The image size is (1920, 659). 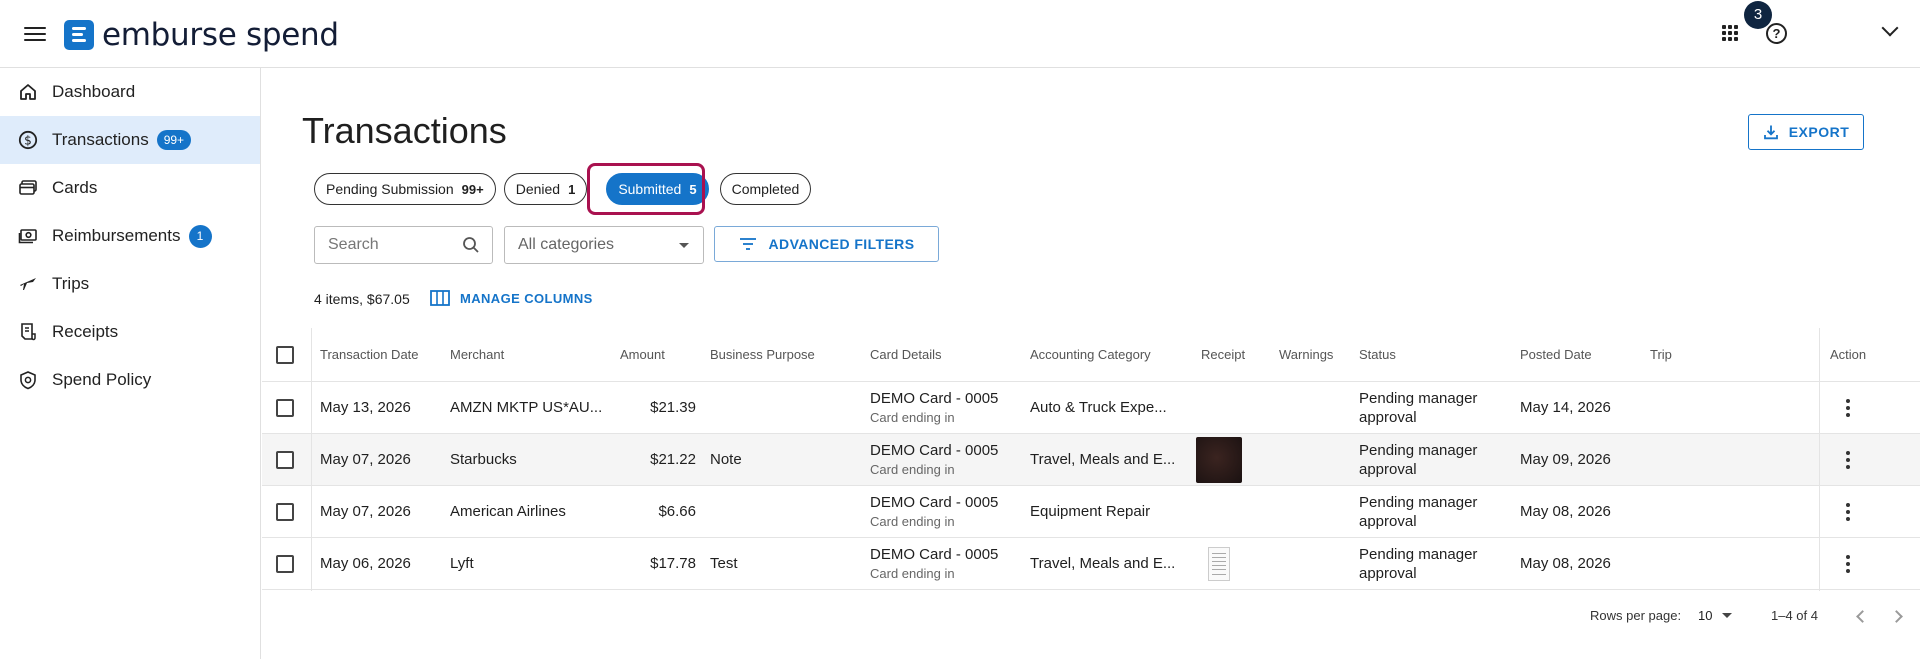 I want to click on accounting-category: Equipment Repair, so click(x=1090, y=511).